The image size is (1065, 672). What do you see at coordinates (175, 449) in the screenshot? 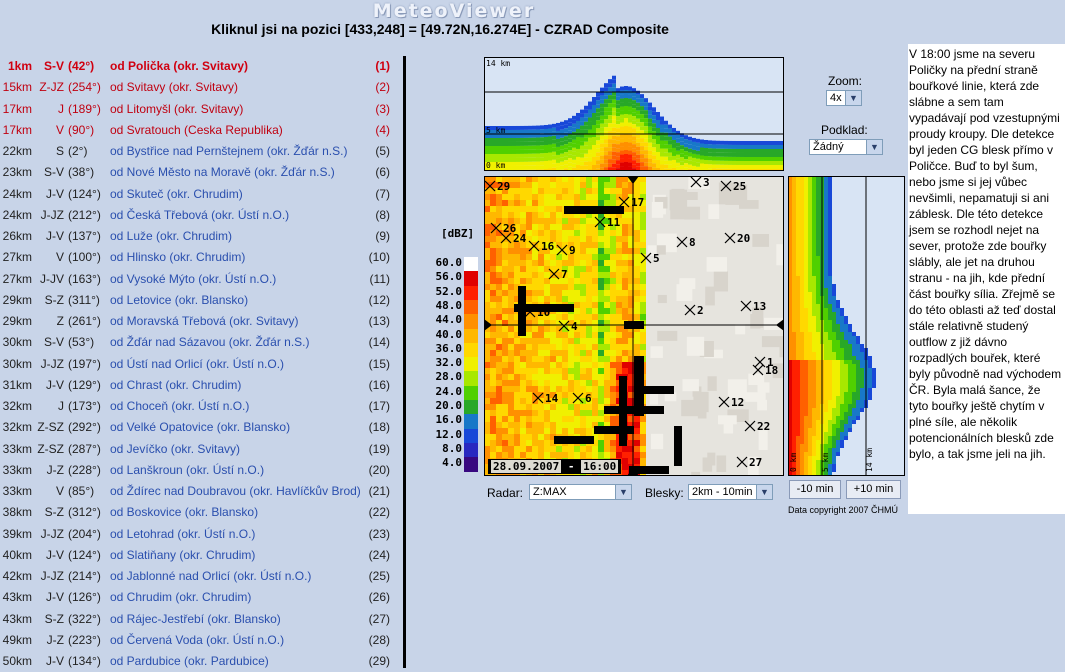
I see `location-link: od Jevíčko (okr. Svitavy)` at bounding box center [175, 449].